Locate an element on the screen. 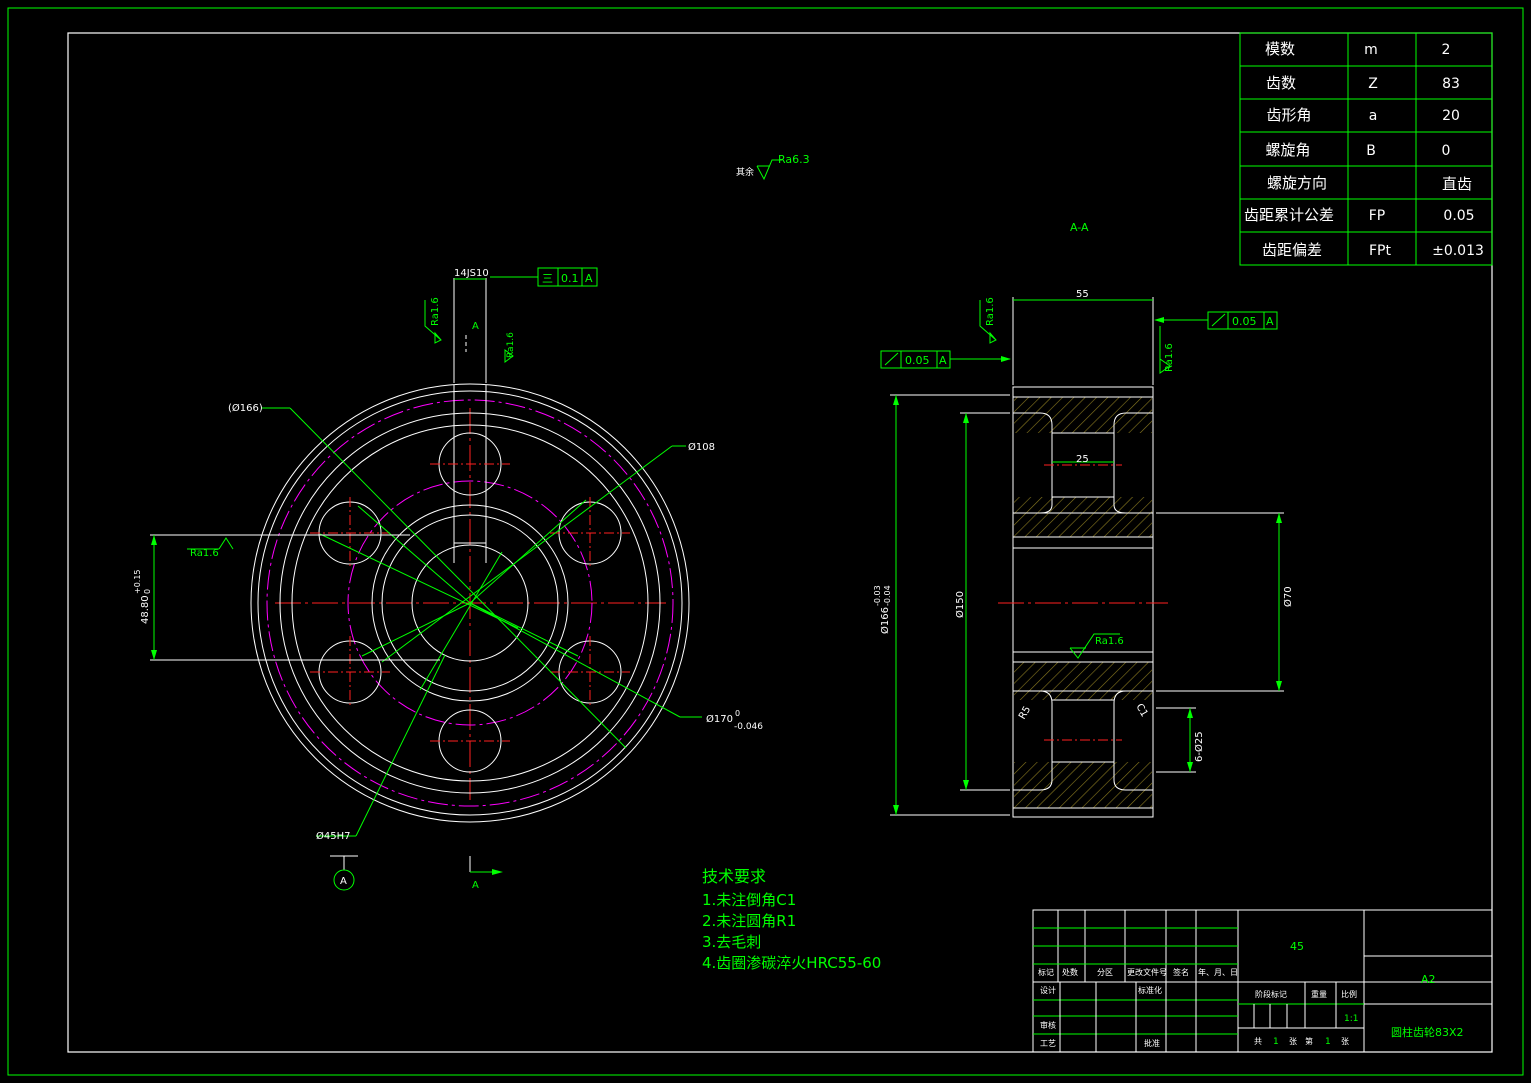 The image size is (1531, 1083). param-symbol: a is located at coordinates (1373, 116).